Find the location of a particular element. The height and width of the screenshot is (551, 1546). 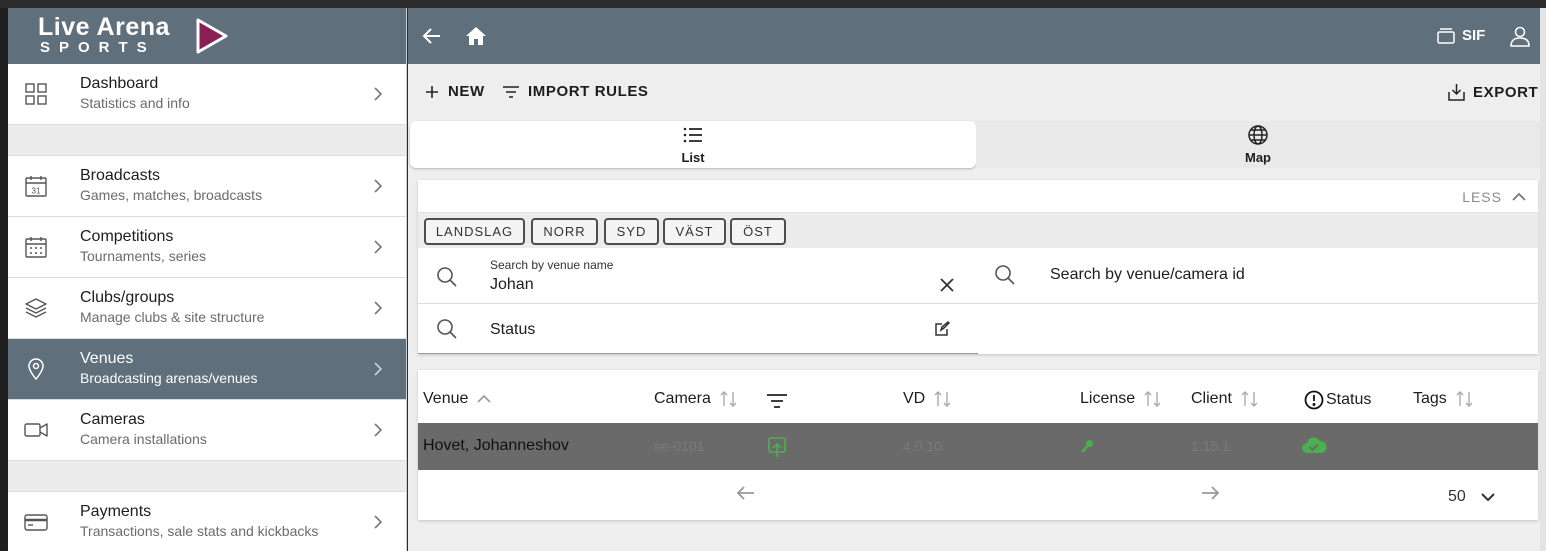

previous-page-icon is located at coordinates (746, 493).